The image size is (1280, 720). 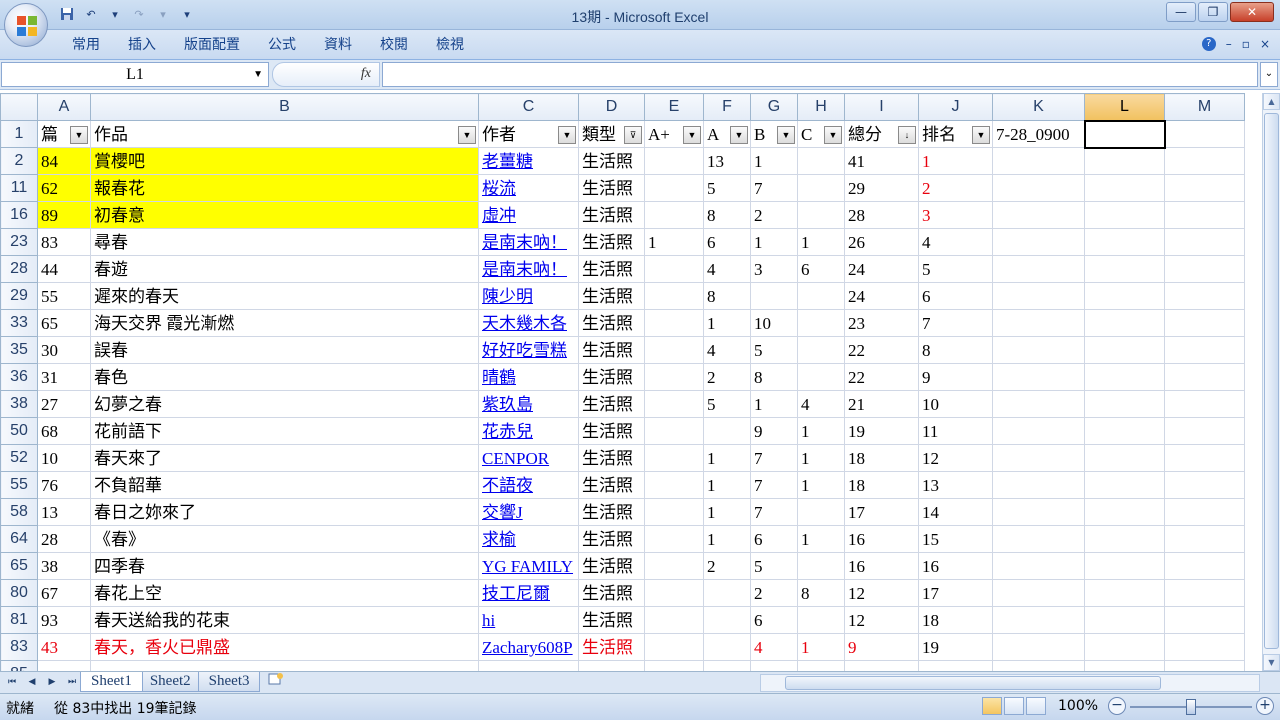 What do you see at coordinates (64, 323) in the screenshot?
I see `cell-a: 65` at bounding box center [64, 323].